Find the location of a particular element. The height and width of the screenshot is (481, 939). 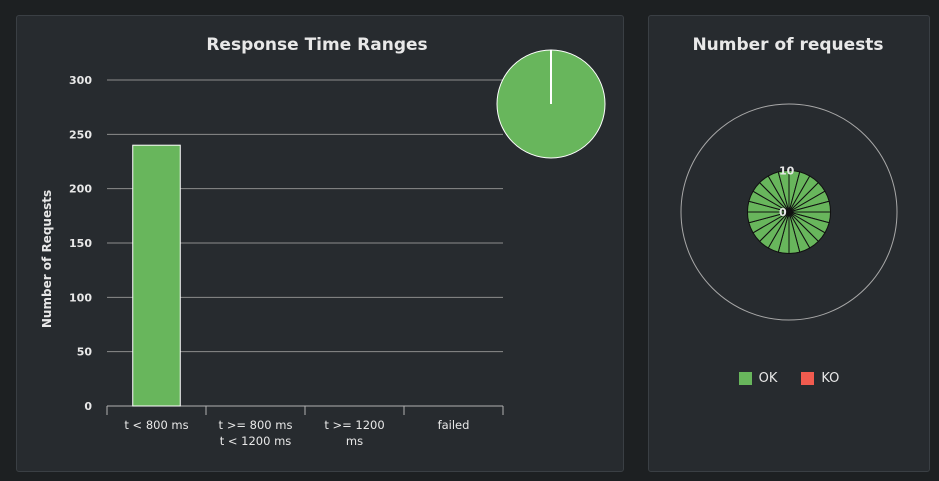

radial-tick-label: 10 is located at coordinates (787, 170).